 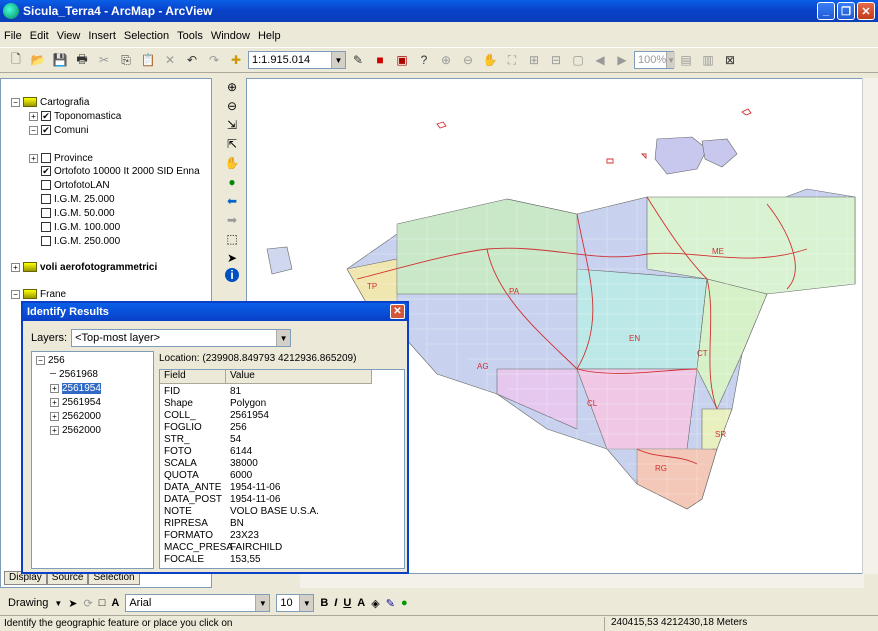 I want to click on undo-icon: ↶, so click(x=192, y=60).